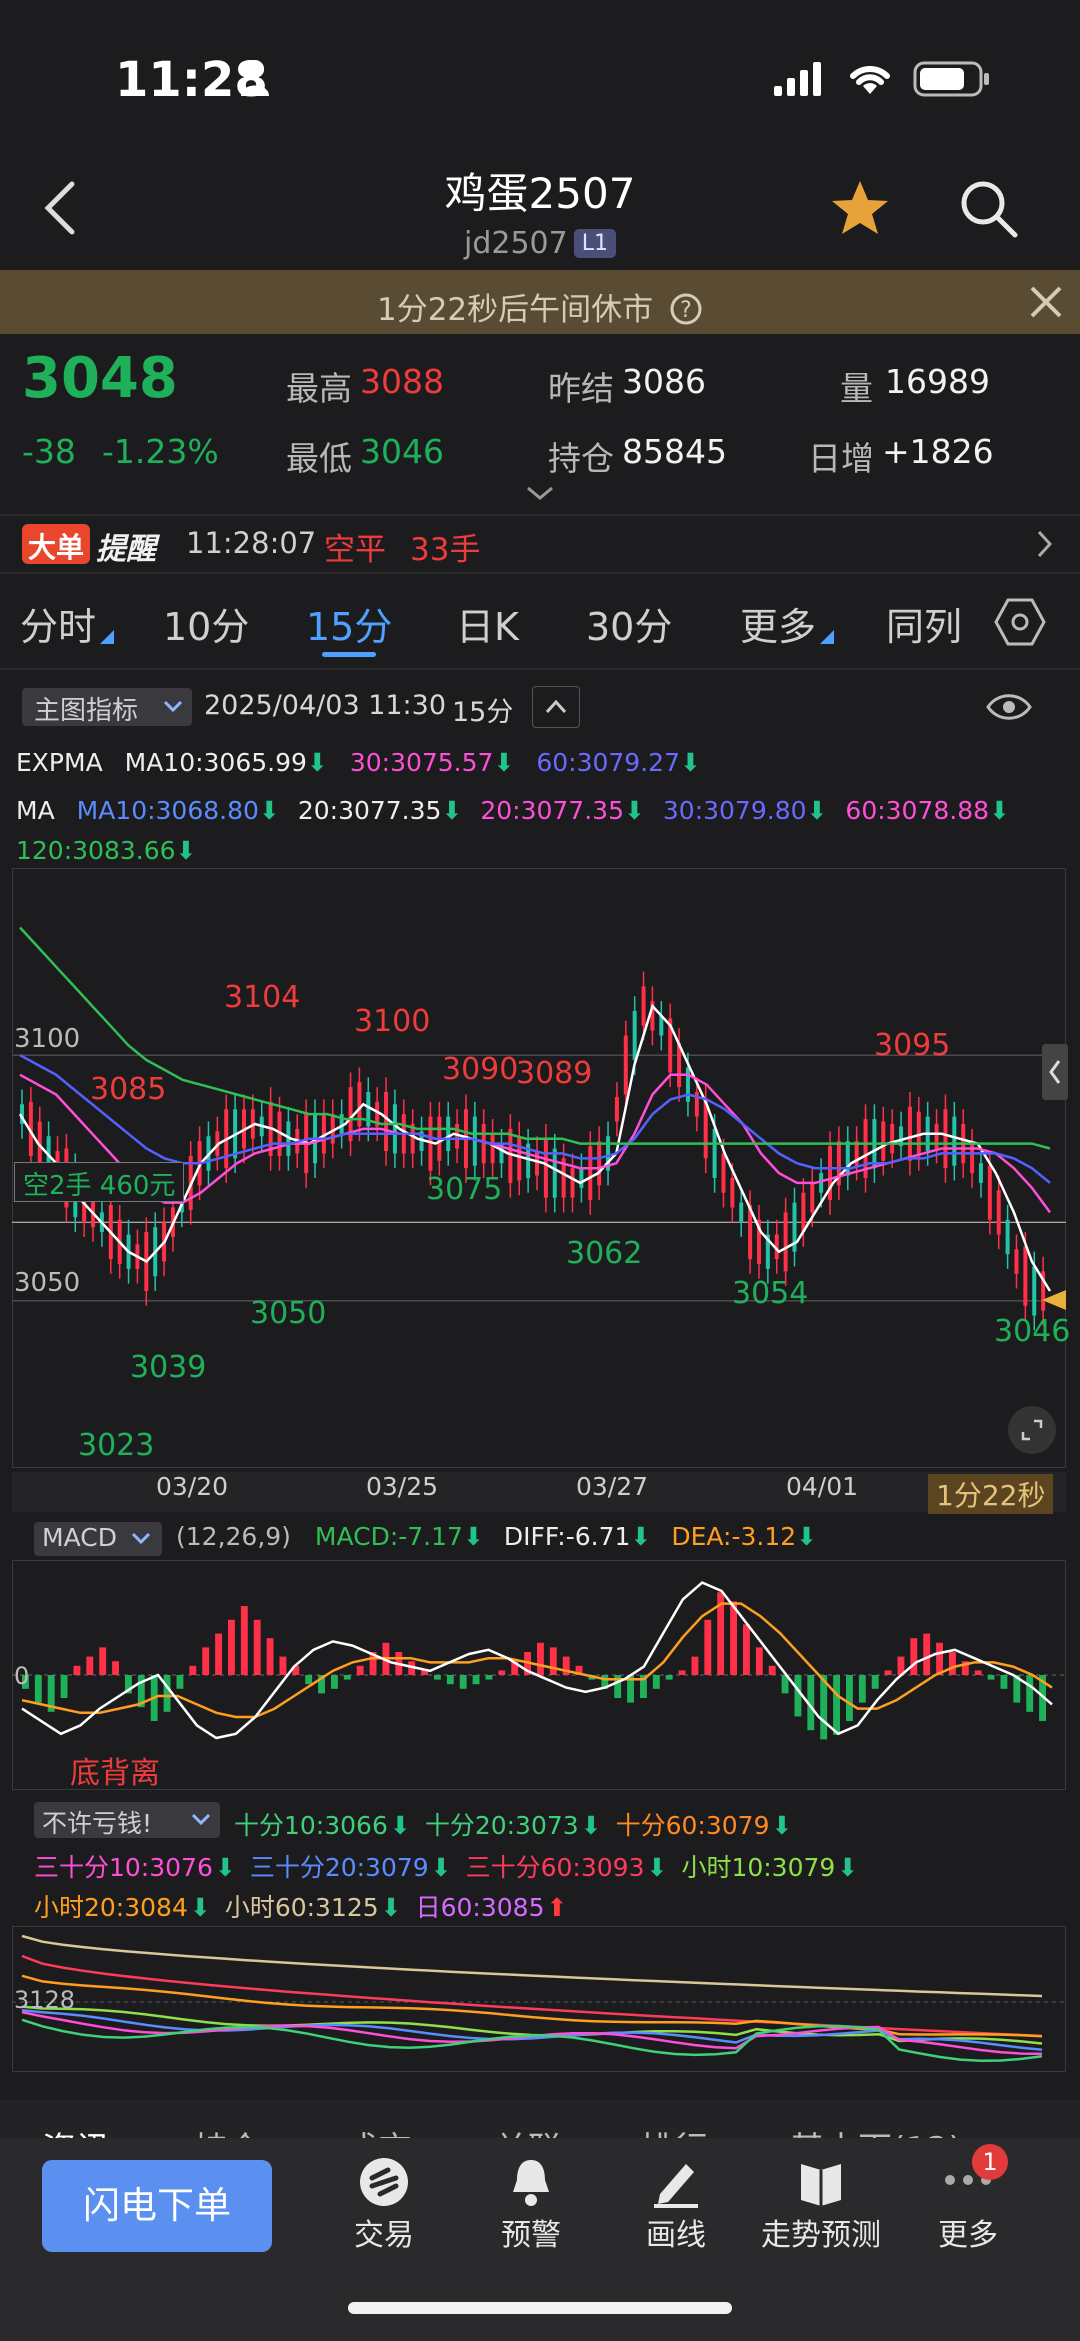 This screenshot has width=1080, height=2341. Describe the element at coordinates (968, 2232) in the screenshot. I see `bottom-more: 更多` at that location.